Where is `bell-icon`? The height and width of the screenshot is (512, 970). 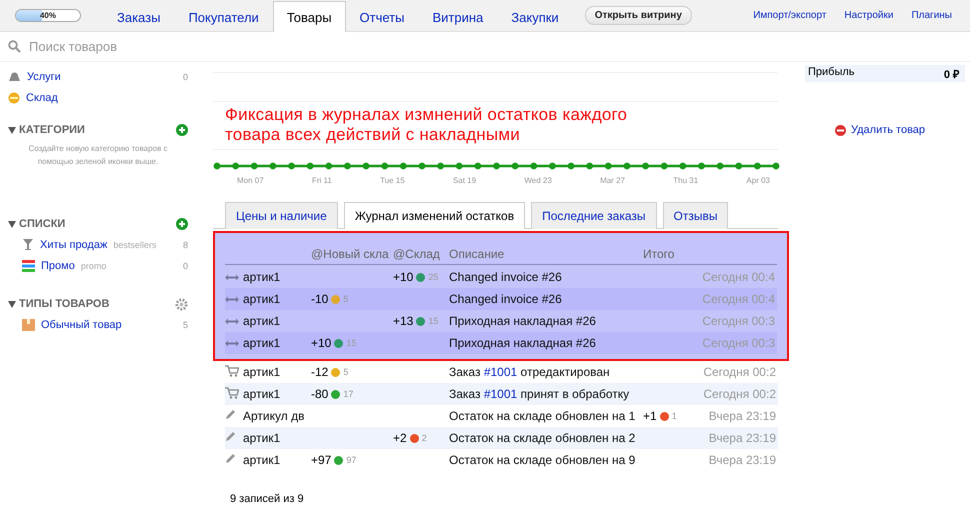 bell-icon is located at coordinates (14, 76).